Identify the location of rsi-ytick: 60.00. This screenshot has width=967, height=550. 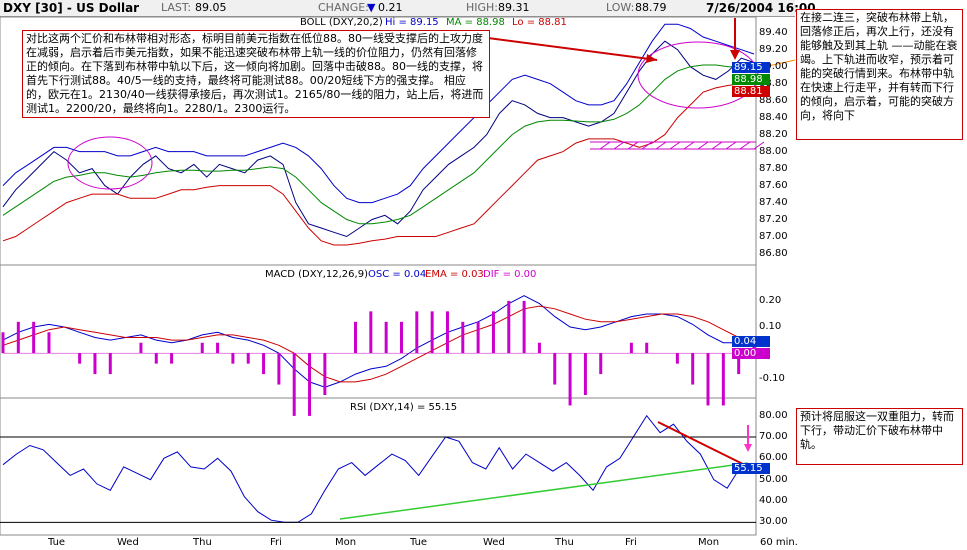
(773, 458).